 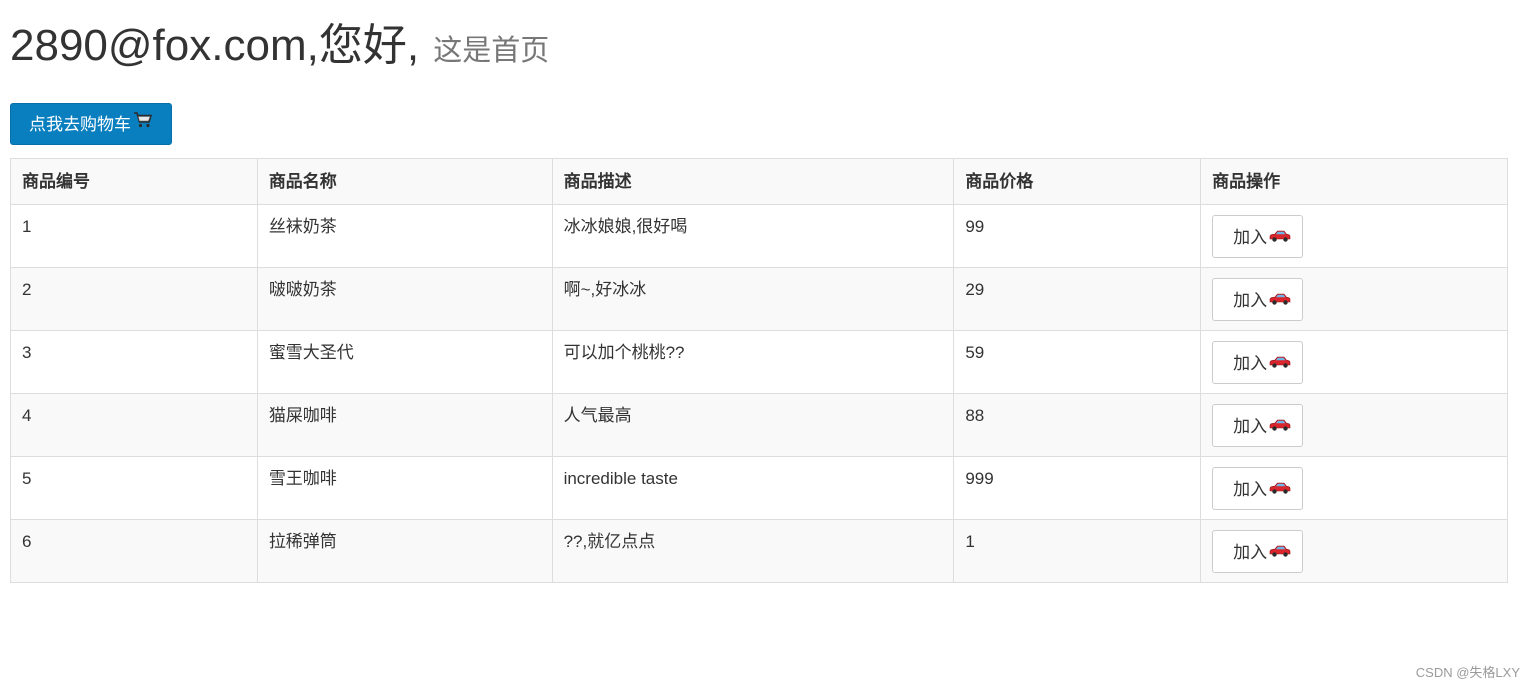 What do you see at coordinates (1077, 181) in the screenshot?
I see `header-goods-price: 商品价格` at bounding box center [1077, 181].